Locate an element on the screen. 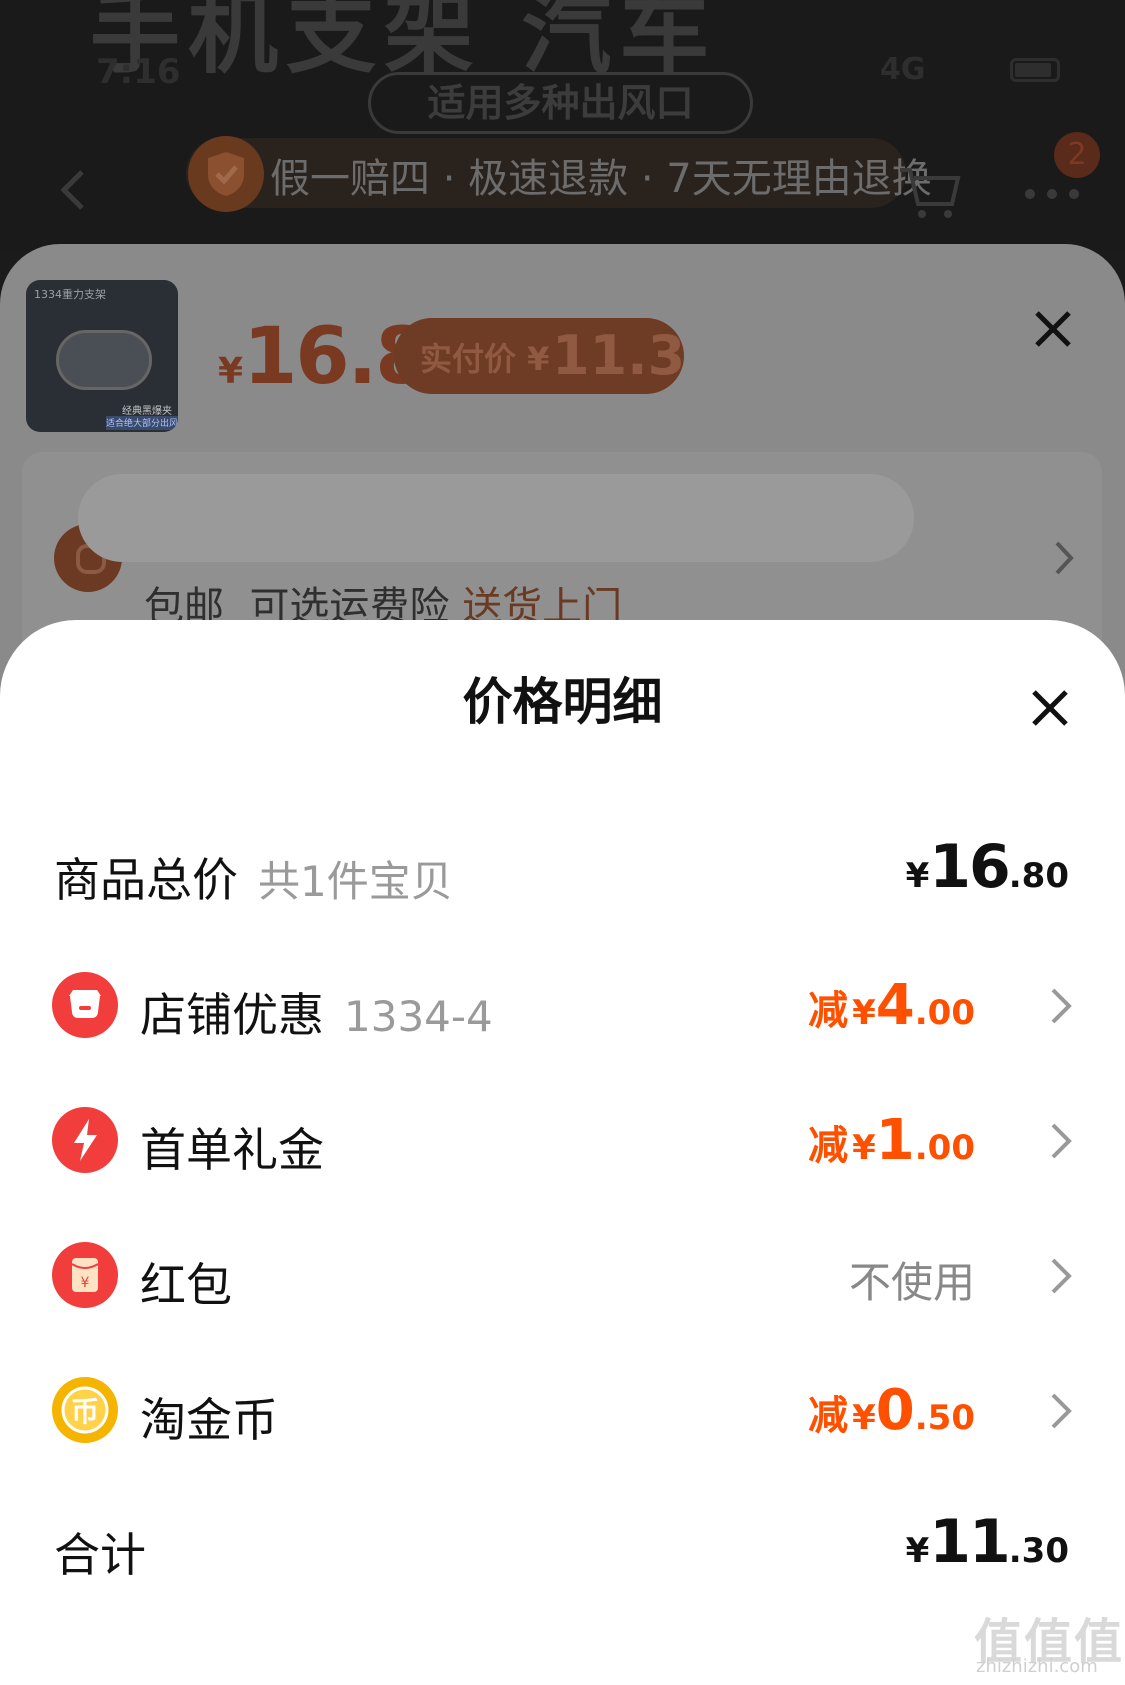 Image resolution: width=1125 pixels, height=1685 pixels. sheet-title: 价格明细 is located at coordinates (562, 702).